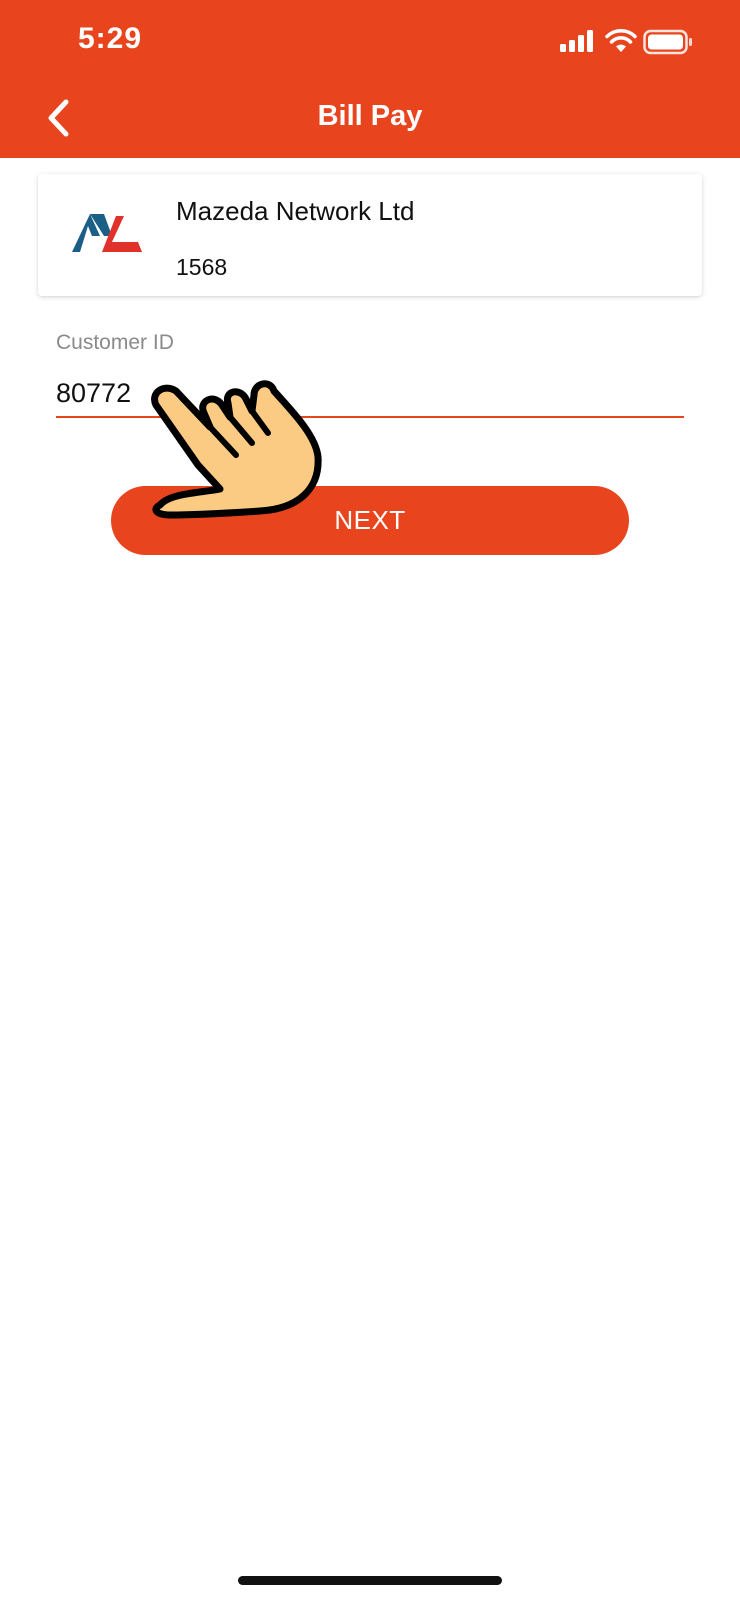 Image resolution: width=740 pixels, height=1600 pixels. What do you see at coordinates (370, 394) in the screenshot?
I see `customer-id-input` at bounding box center [370, 394].